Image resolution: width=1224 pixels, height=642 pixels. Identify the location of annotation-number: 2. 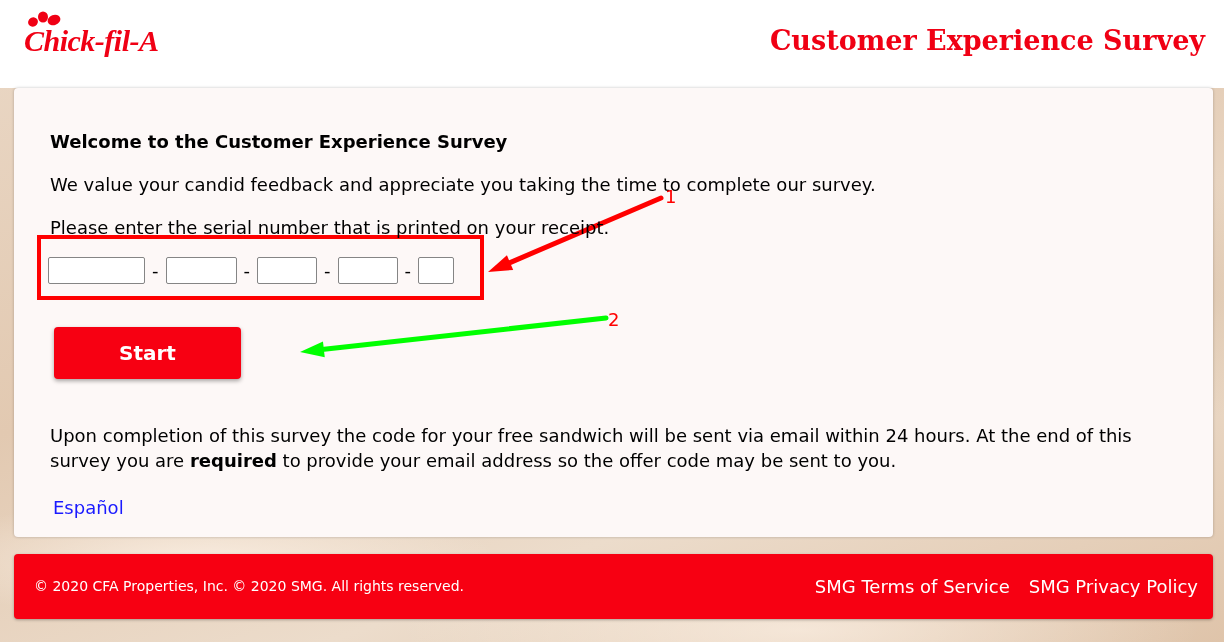
(614, 320).